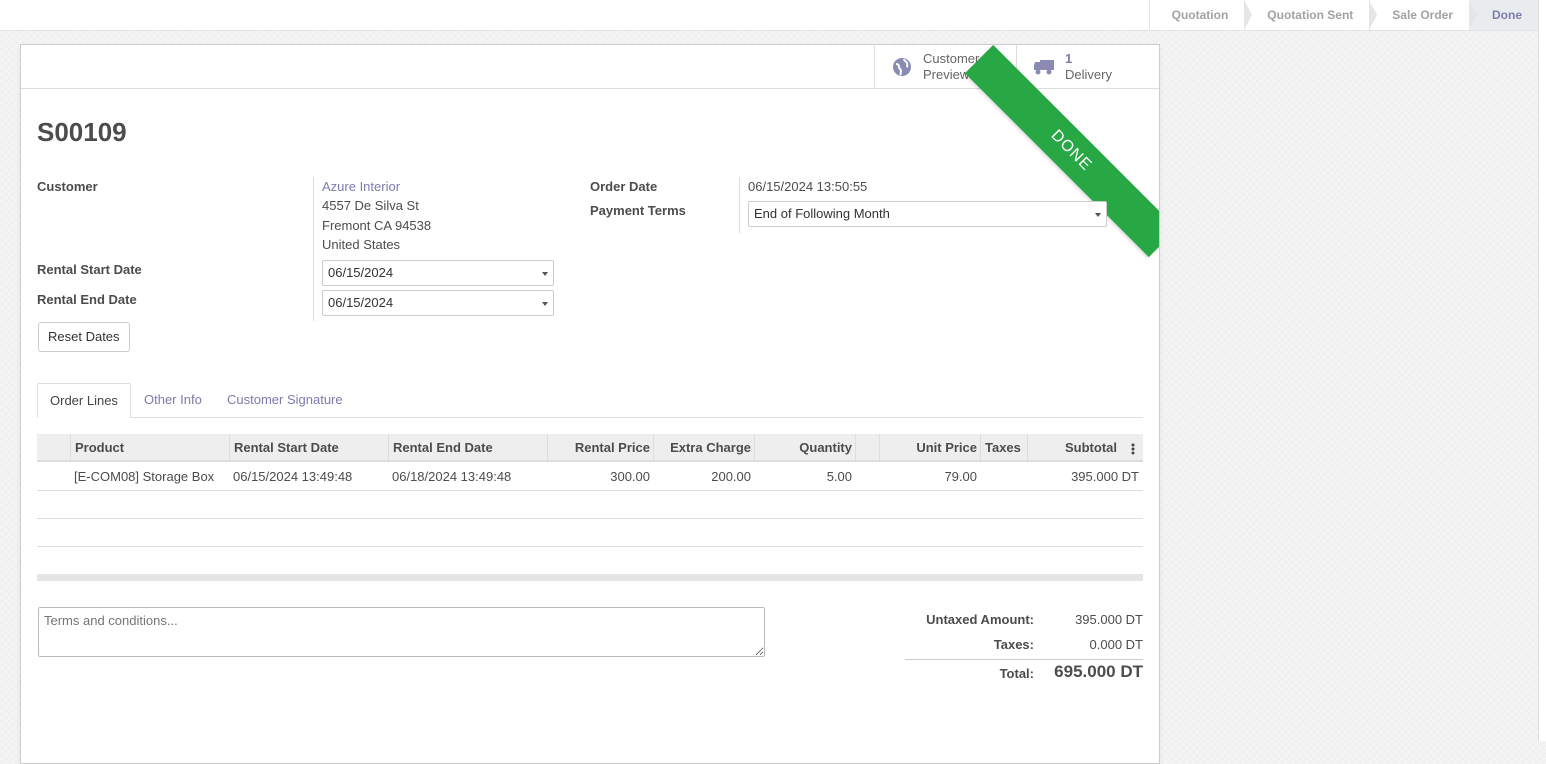 The width and height of the screenshot is (1546, 764). What do you see at coordinates (731, 476) in the screenshot?
I see `cell-extra-charge: 200.00` at bounding box center [731, 476].